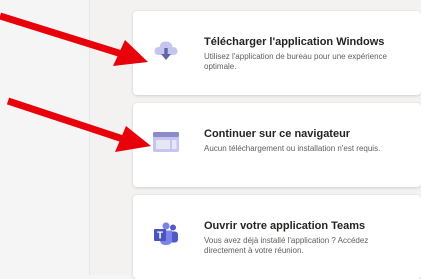 This screenshot has width=421, height=279. Describe the element at coordinates (277, 134) in the screenshot. I see `card-title: Continuer sur ce navigateur` at that location.